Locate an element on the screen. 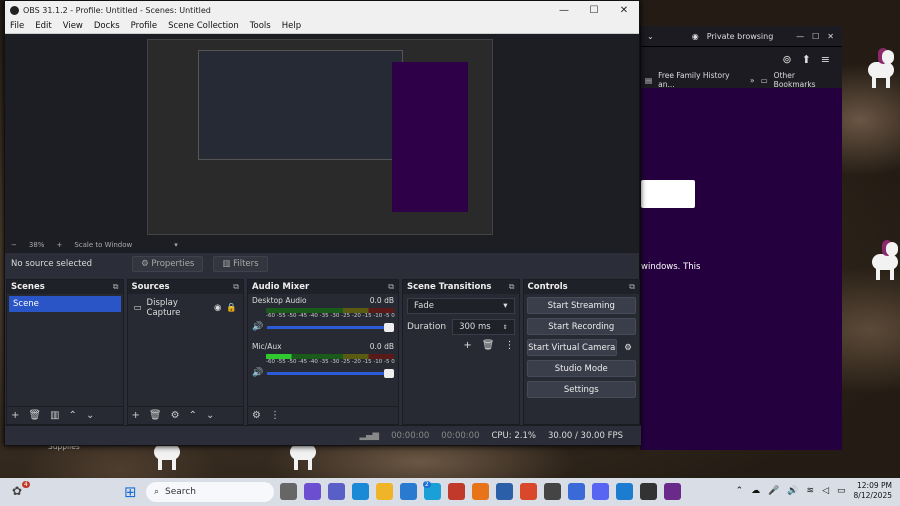 The image size is (900, 506). menu-file: File is located at coordinates (17, 26).